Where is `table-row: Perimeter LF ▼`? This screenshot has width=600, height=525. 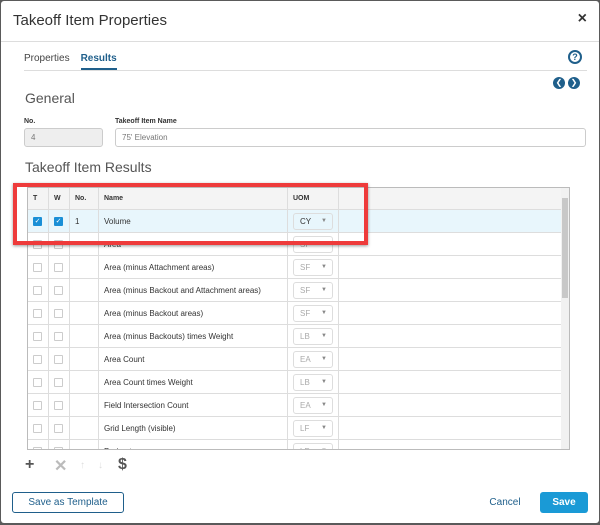
table-row: Perimeter LF ▼ is located at coordinates (295, 445).